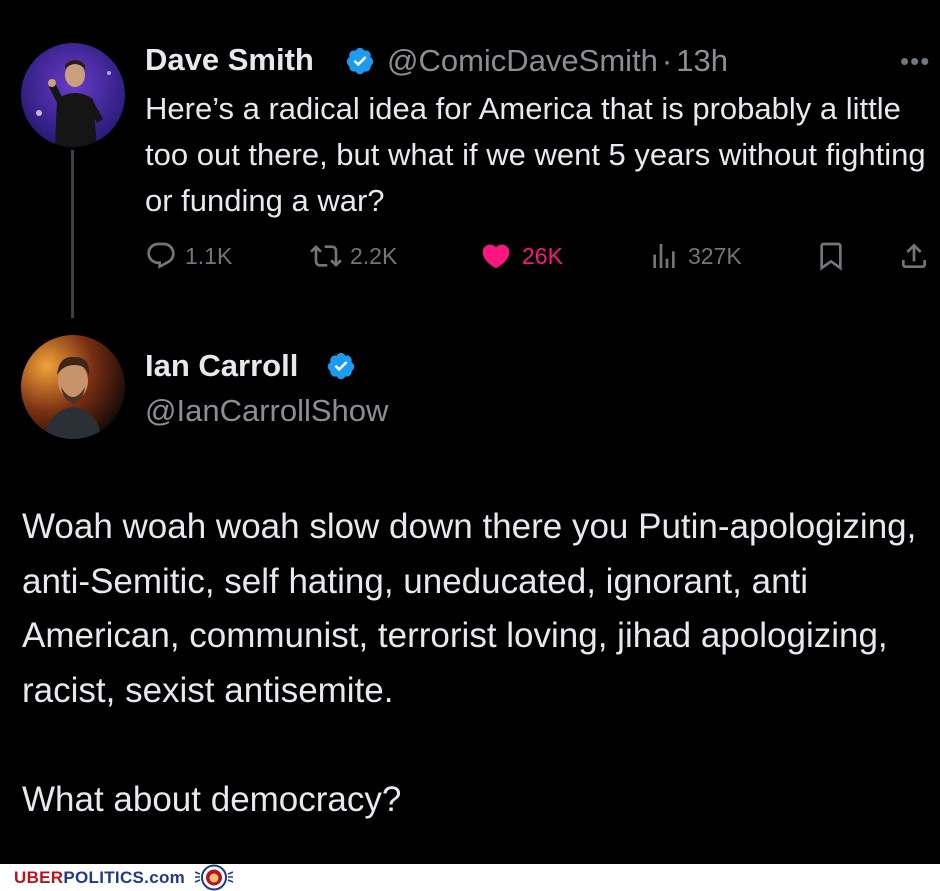 The image size is (940, 891). What do you see at coordinates (664, 256) in the screenshot?
I see `views-icon` at bounding box center [664, 256].